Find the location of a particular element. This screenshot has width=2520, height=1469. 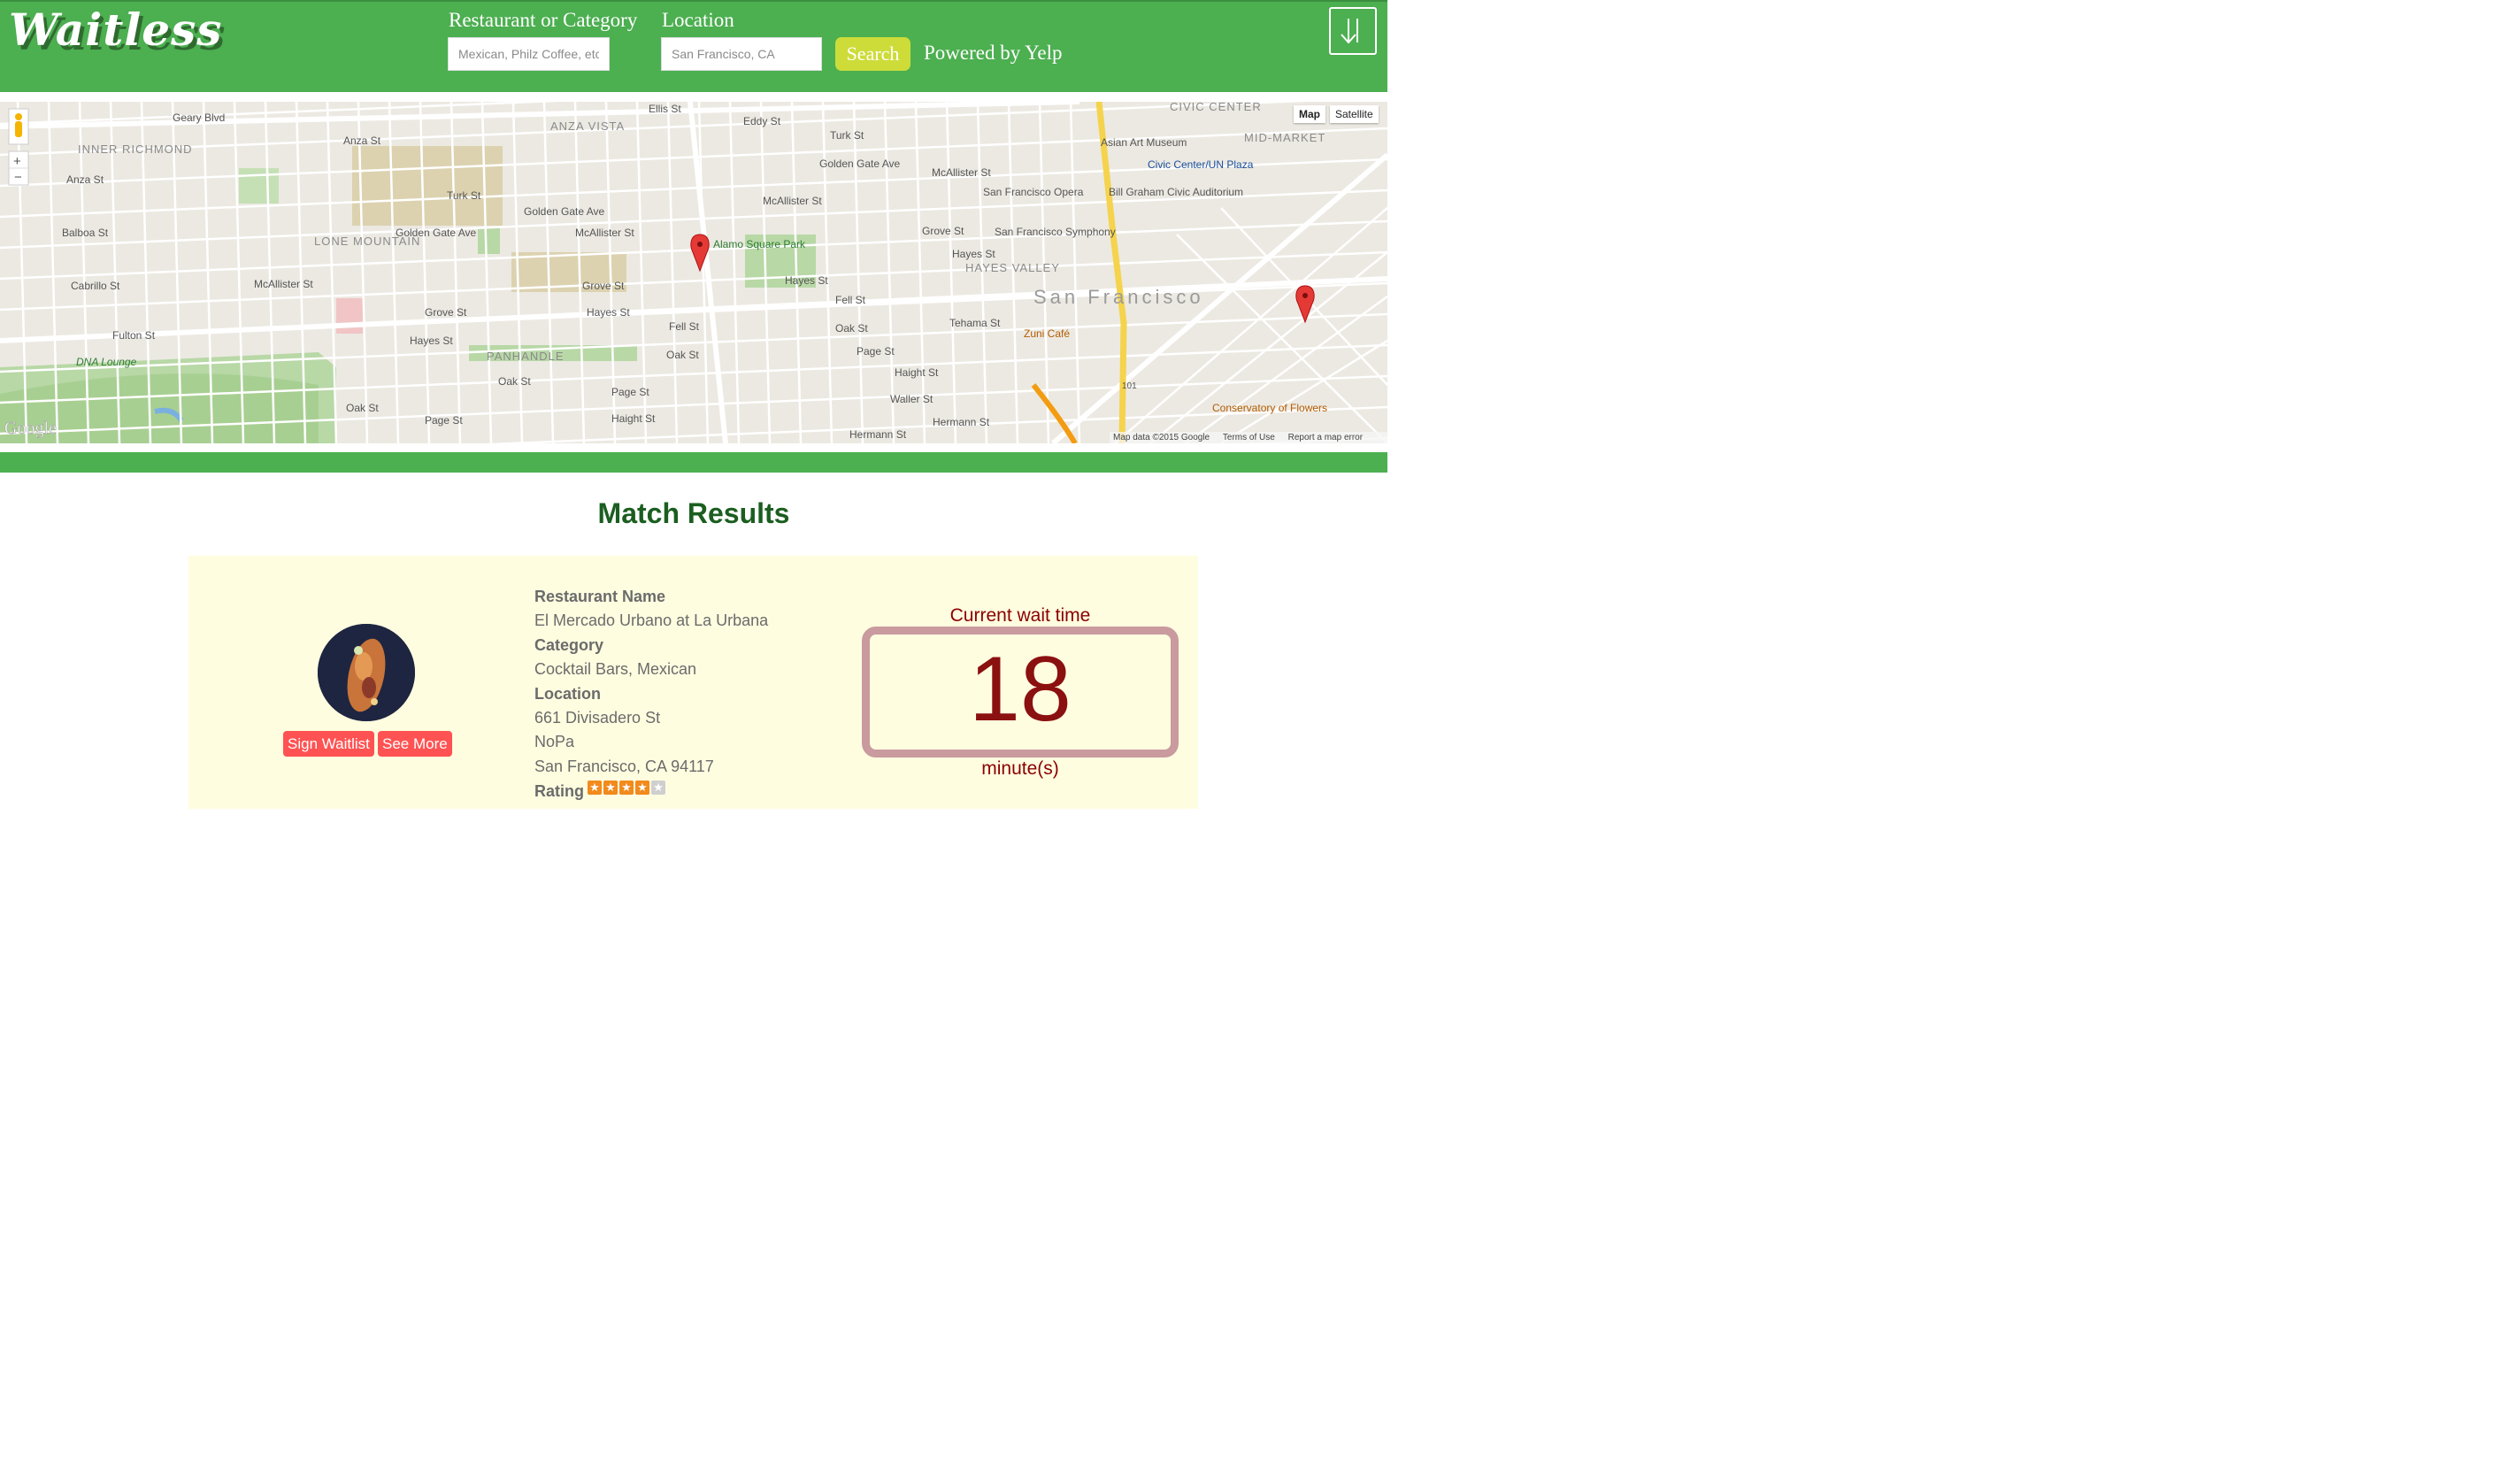

pegman-icon is located at coordinates (18, 126).